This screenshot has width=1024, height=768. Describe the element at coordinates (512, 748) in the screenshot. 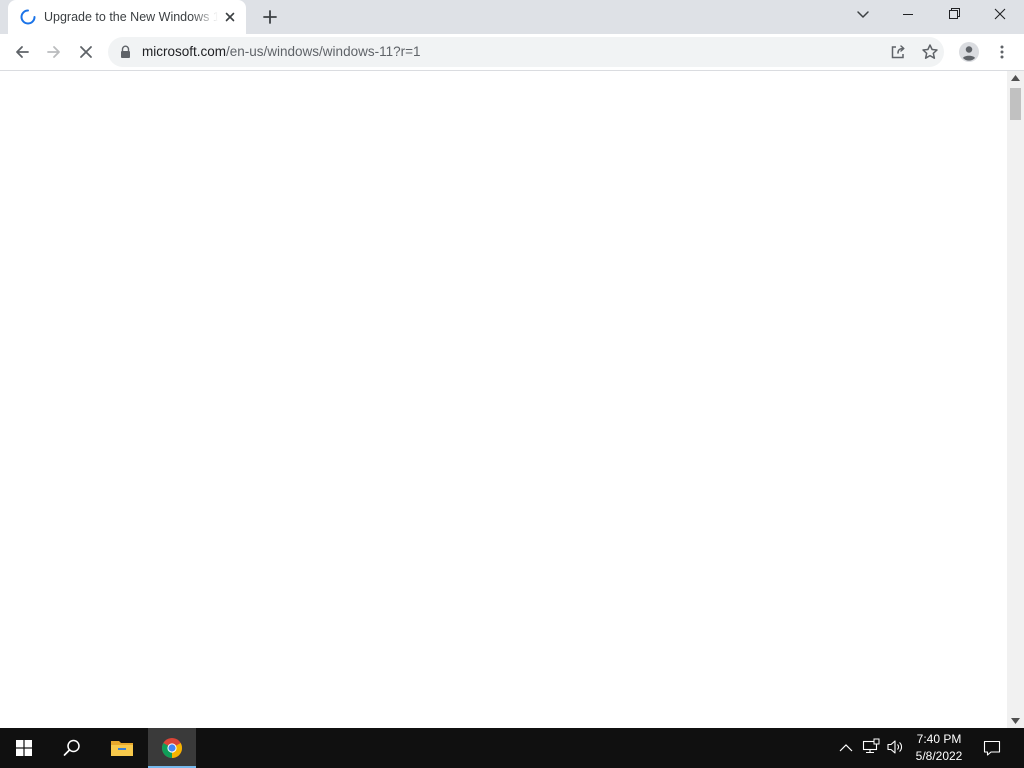

I see `taskbar: 7:40 PM 5/8/2022` at that location.